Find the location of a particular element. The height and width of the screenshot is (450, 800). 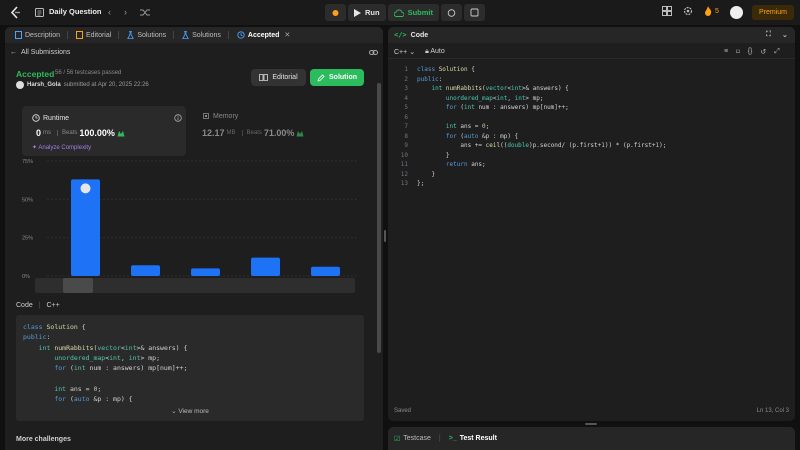

leetcode-logo-icon is located at coordinates (16, 12).